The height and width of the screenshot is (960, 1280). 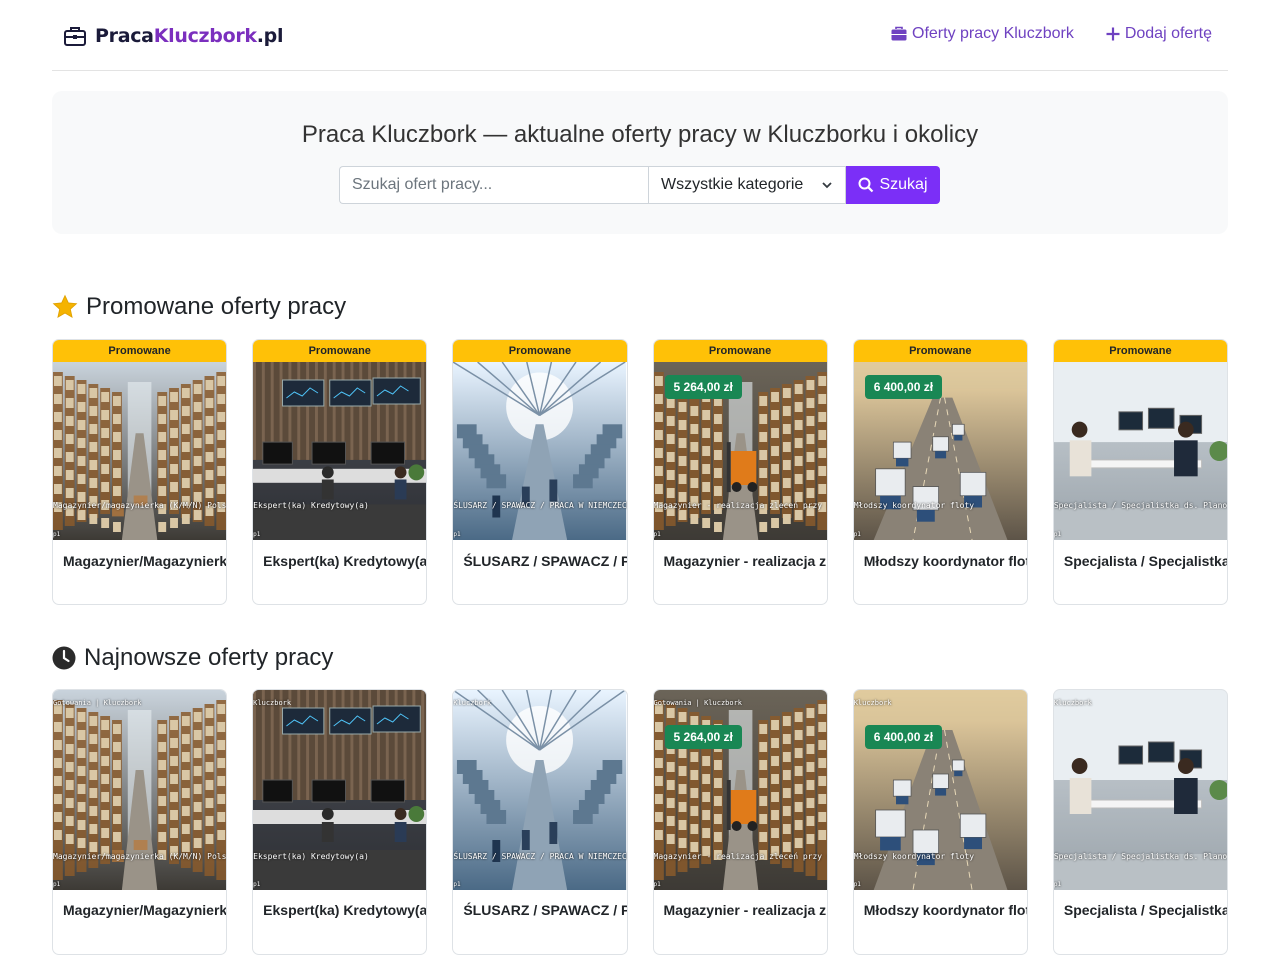 I want to click on nav-add-offer-link: Dodaj ofertę, so click(x=1159, y=34).